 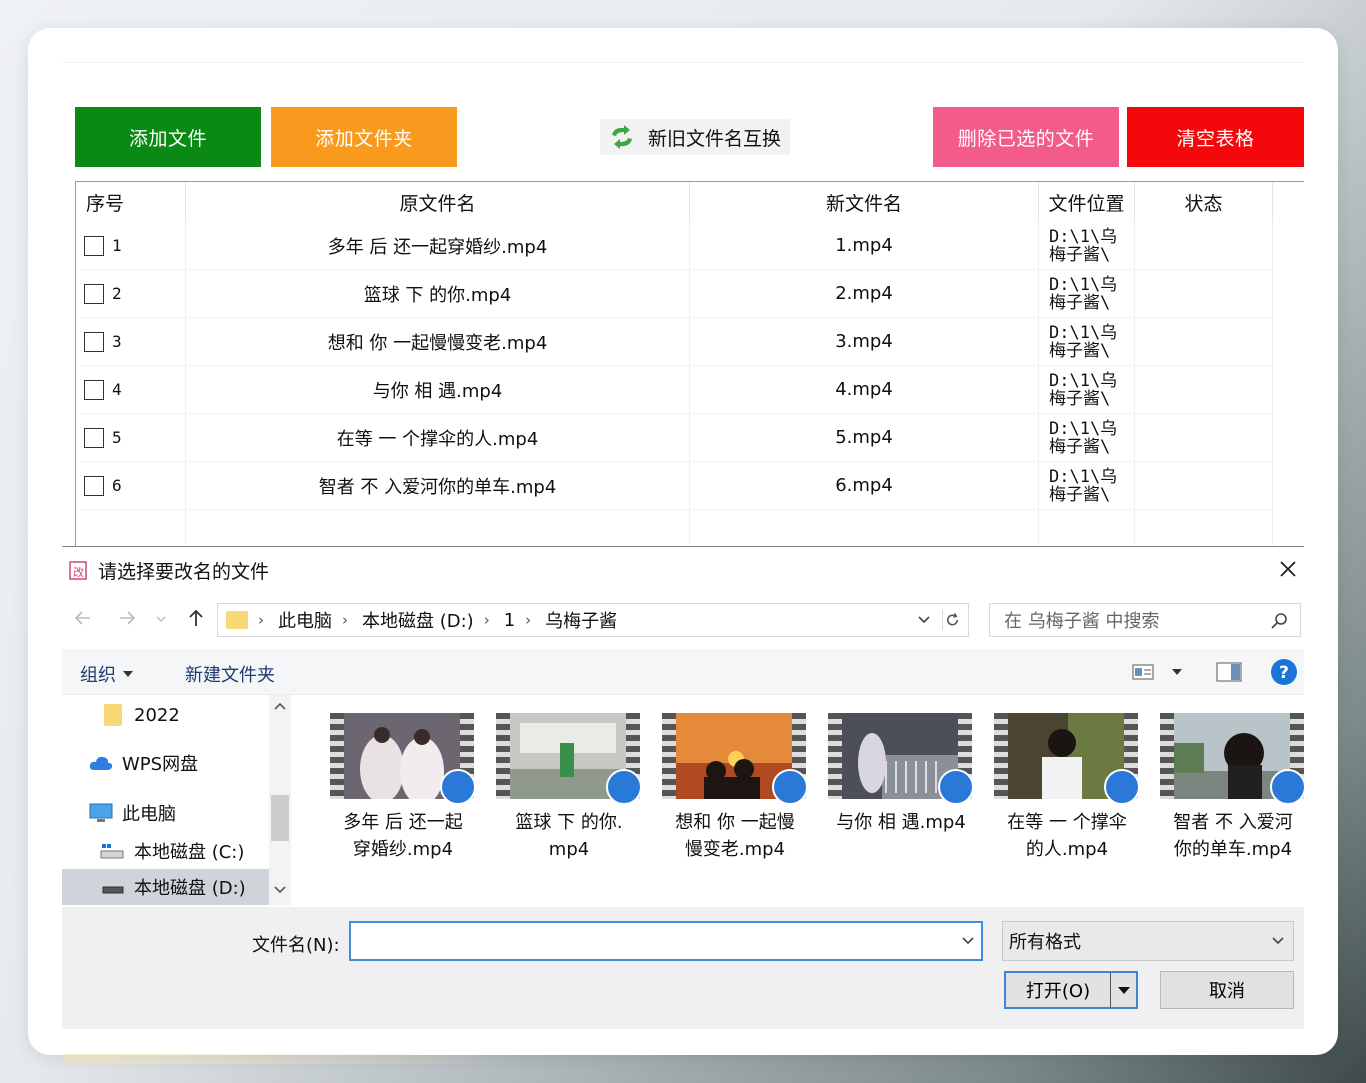 I want to click on row-new-name: 2.mp4, so click(x=864, y=294).